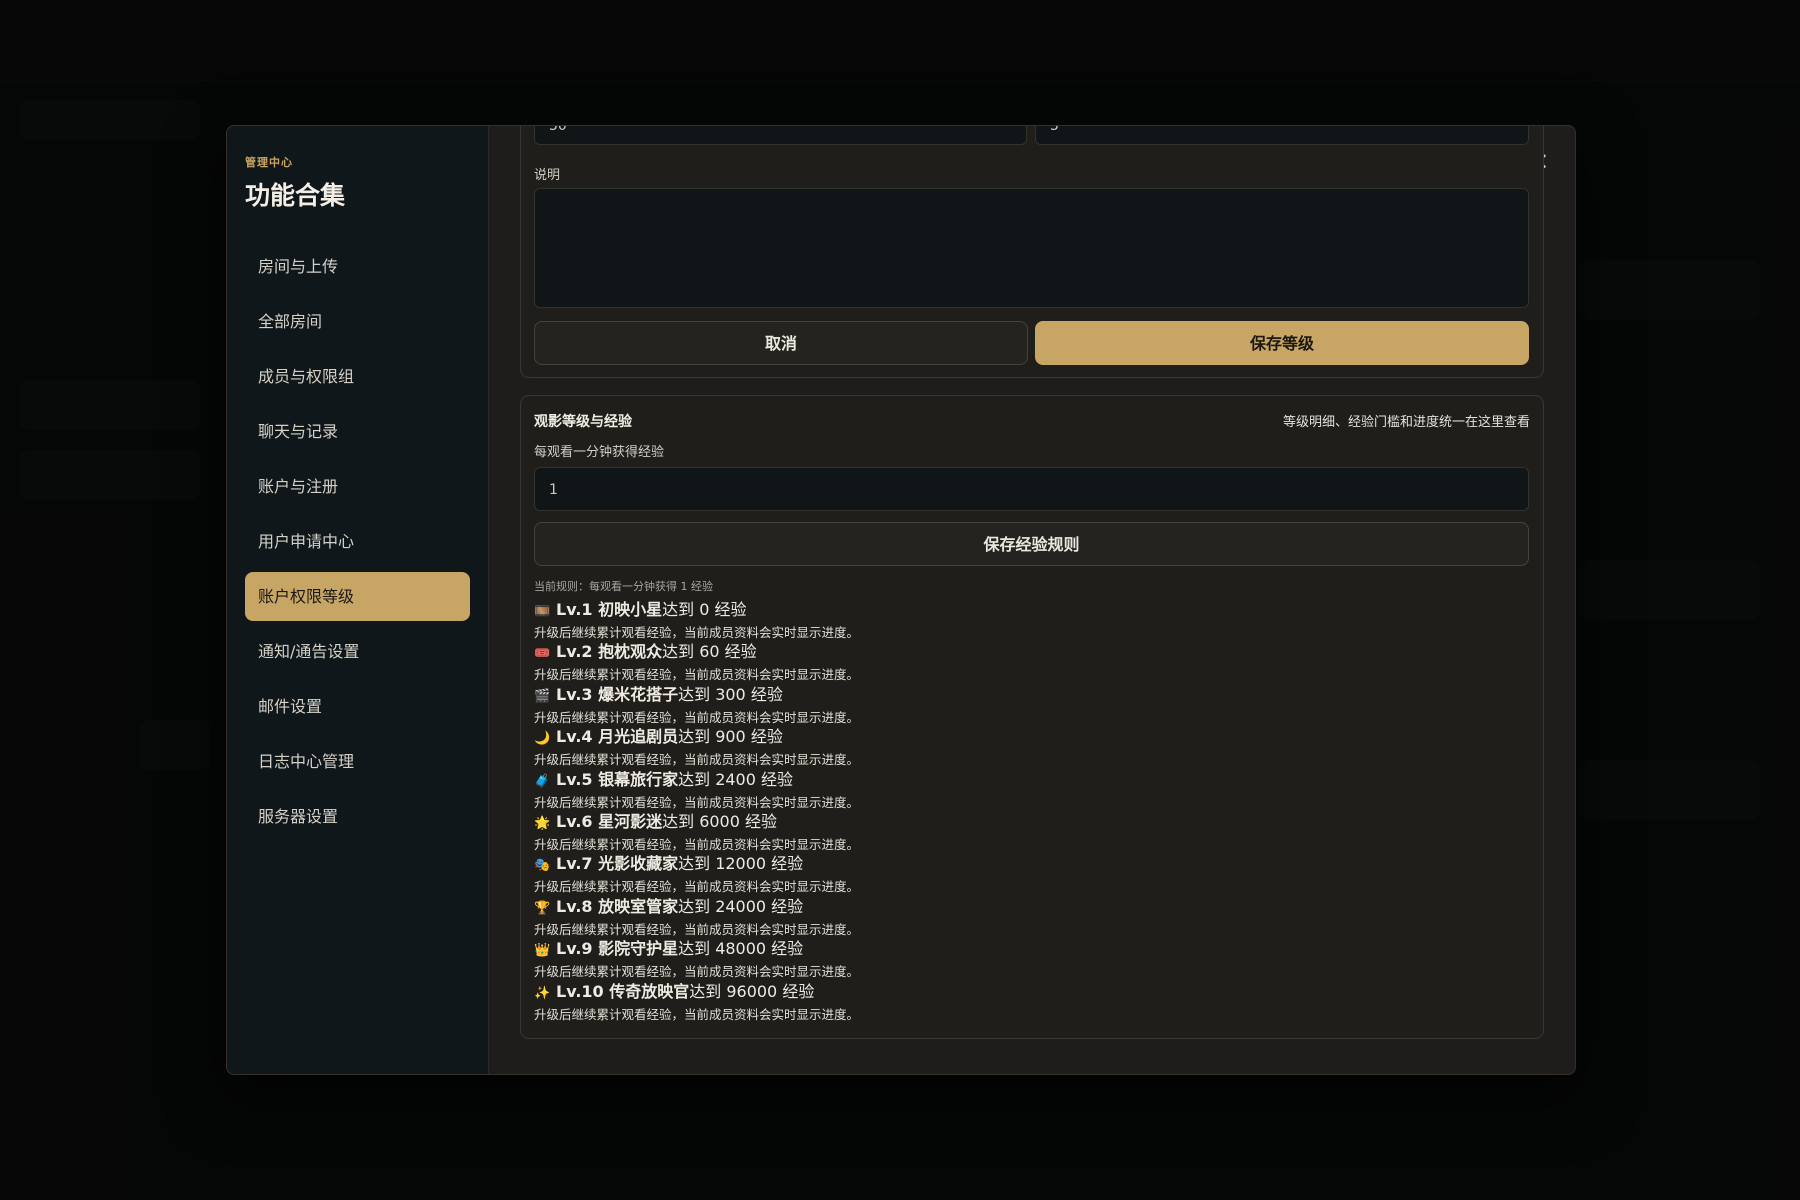 This screenshot has width=1800, height=1200. Describe the element at coordinates (623, 991) in the screenshot. I see `level-name: Lv.10 传奇放映官` at that location.